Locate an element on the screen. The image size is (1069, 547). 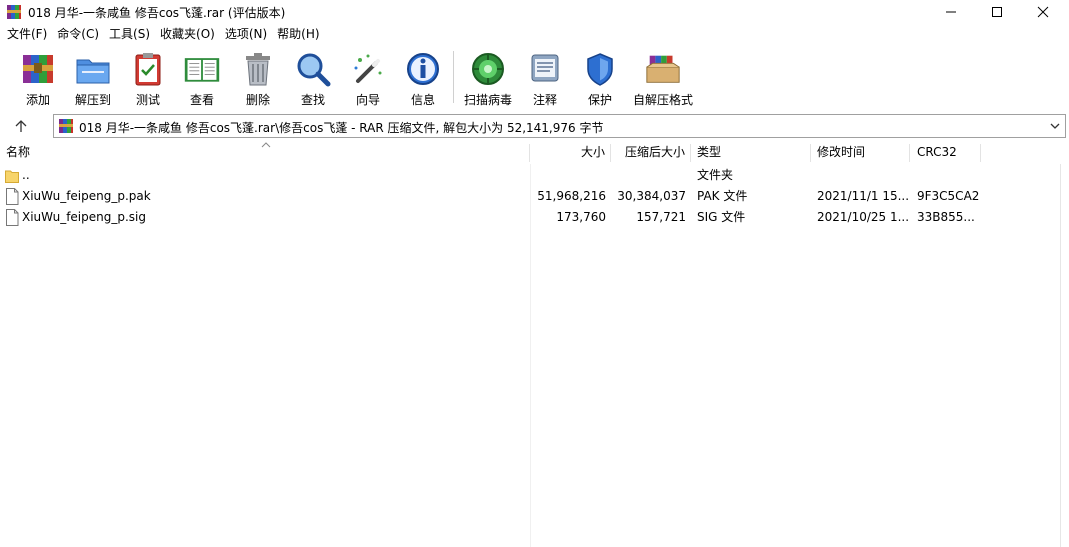
comment-label: 注释 is located at coordinates (544, 100).